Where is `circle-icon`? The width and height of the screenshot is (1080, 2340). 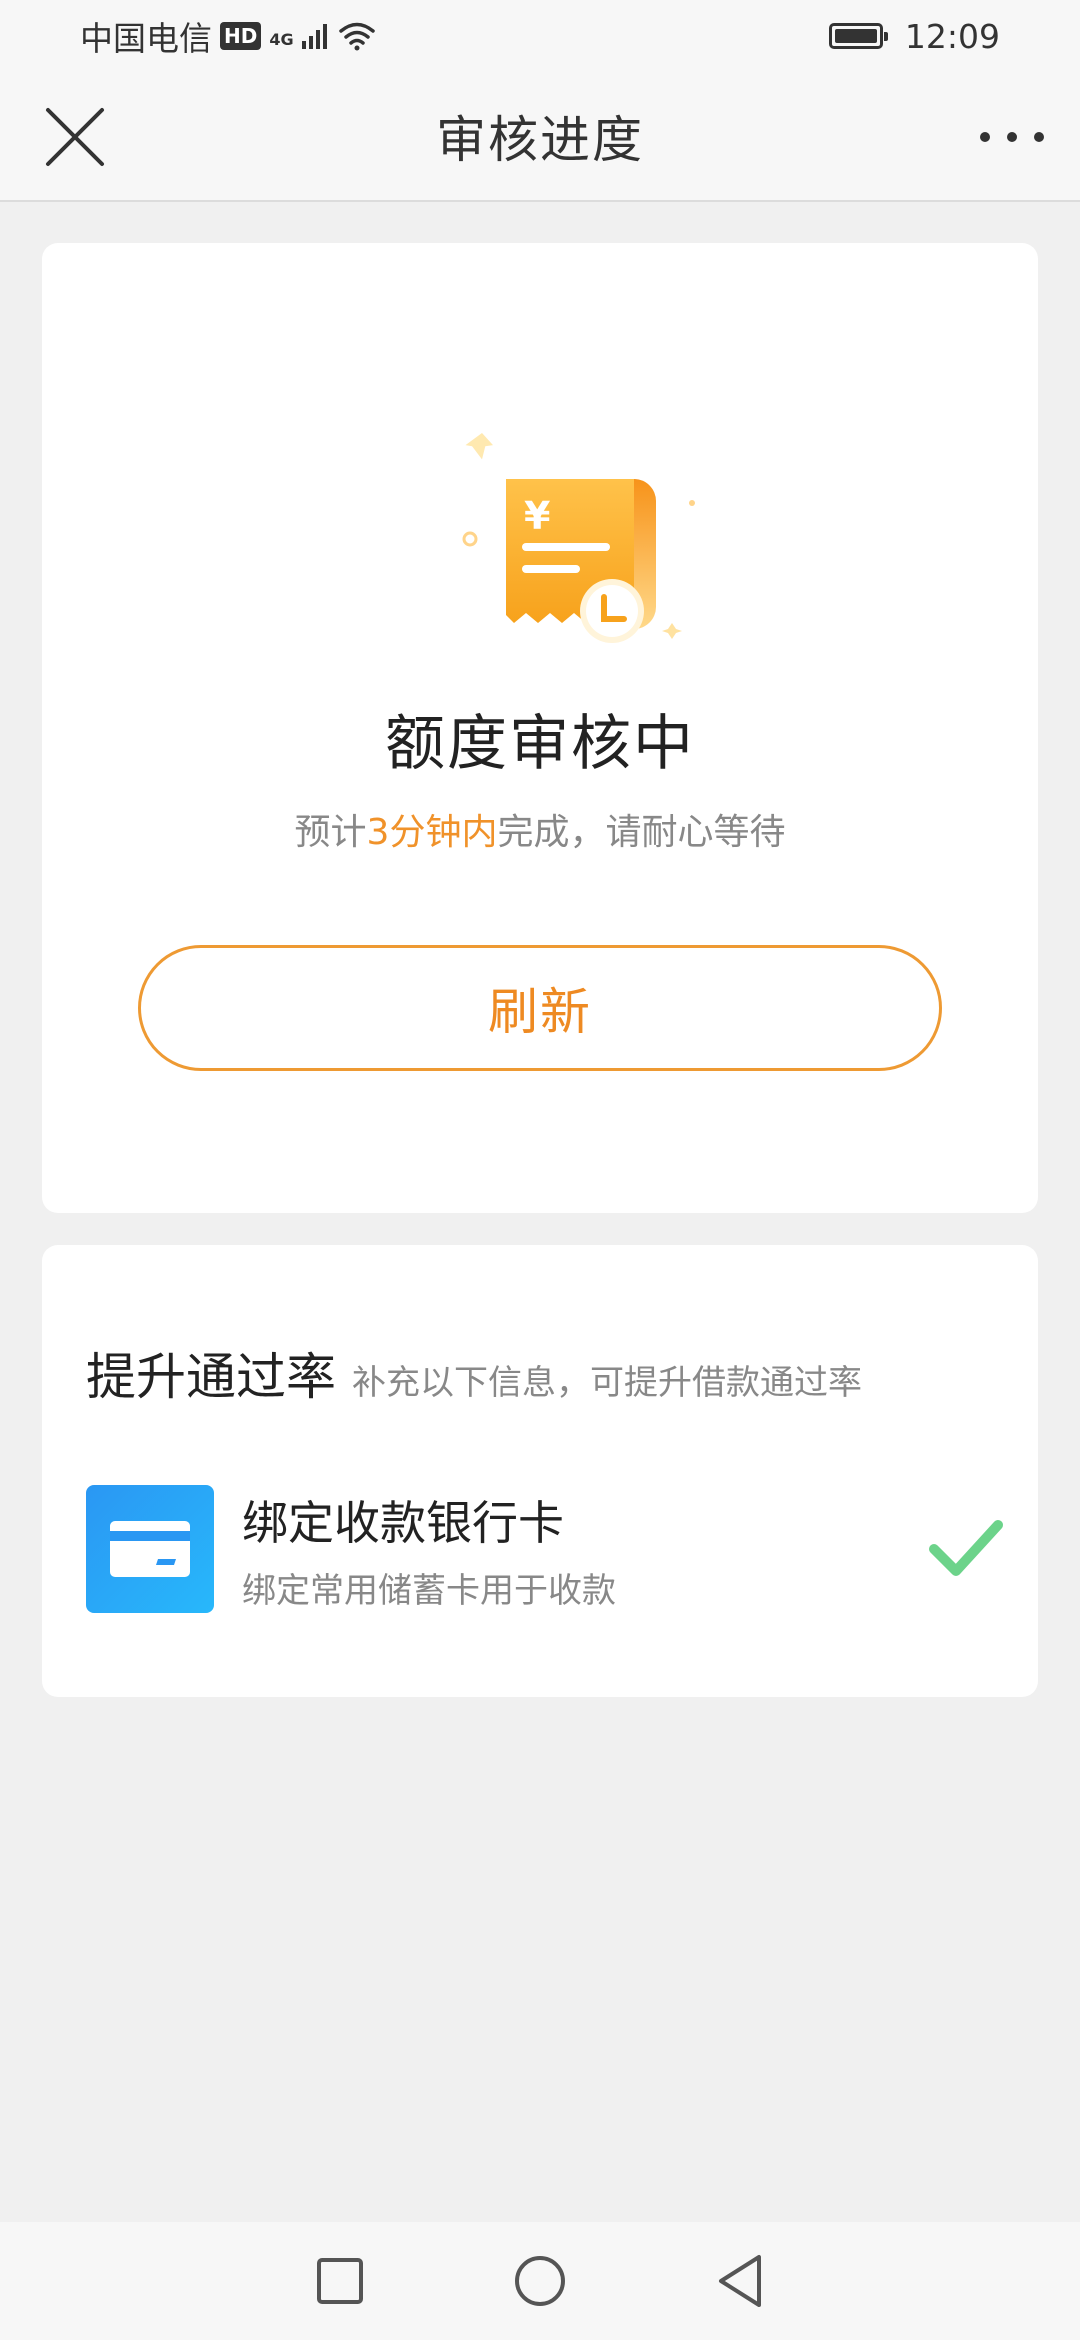
circle-icon is located at coordinates (540, 2281).